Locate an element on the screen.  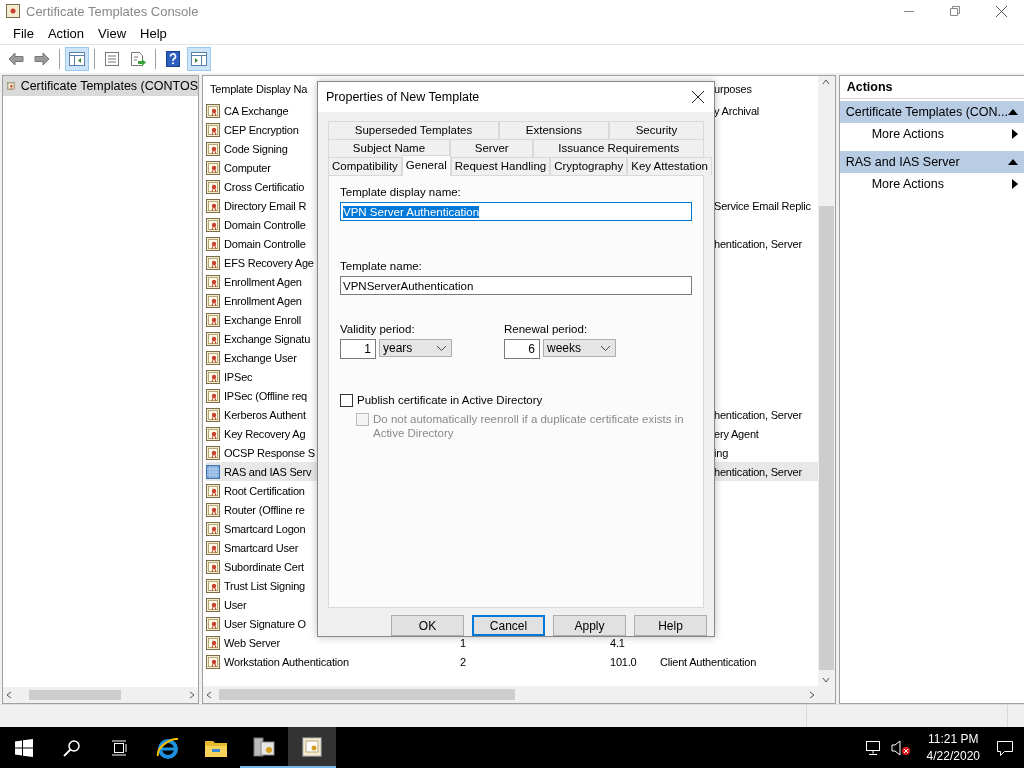
table-cell: 101.0 is located at coordinates (623, 661).